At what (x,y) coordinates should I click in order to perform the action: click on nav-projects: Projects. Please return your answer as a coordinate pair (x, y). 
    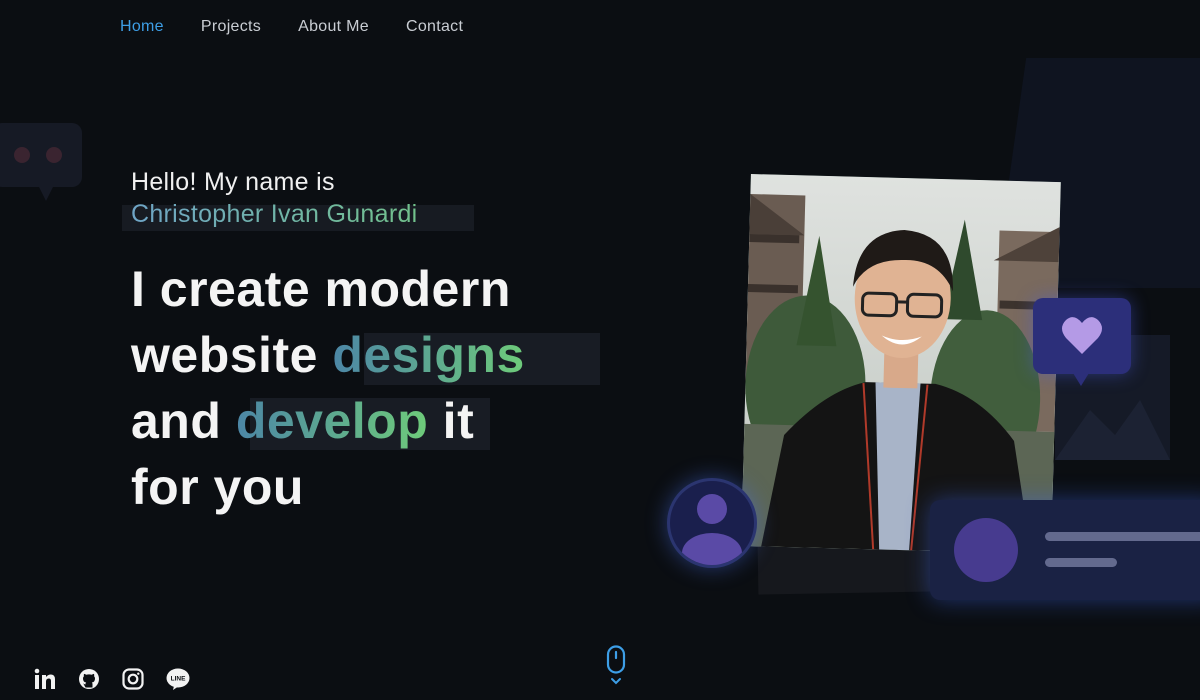
    Looking at the image, I should click on (231, 27).